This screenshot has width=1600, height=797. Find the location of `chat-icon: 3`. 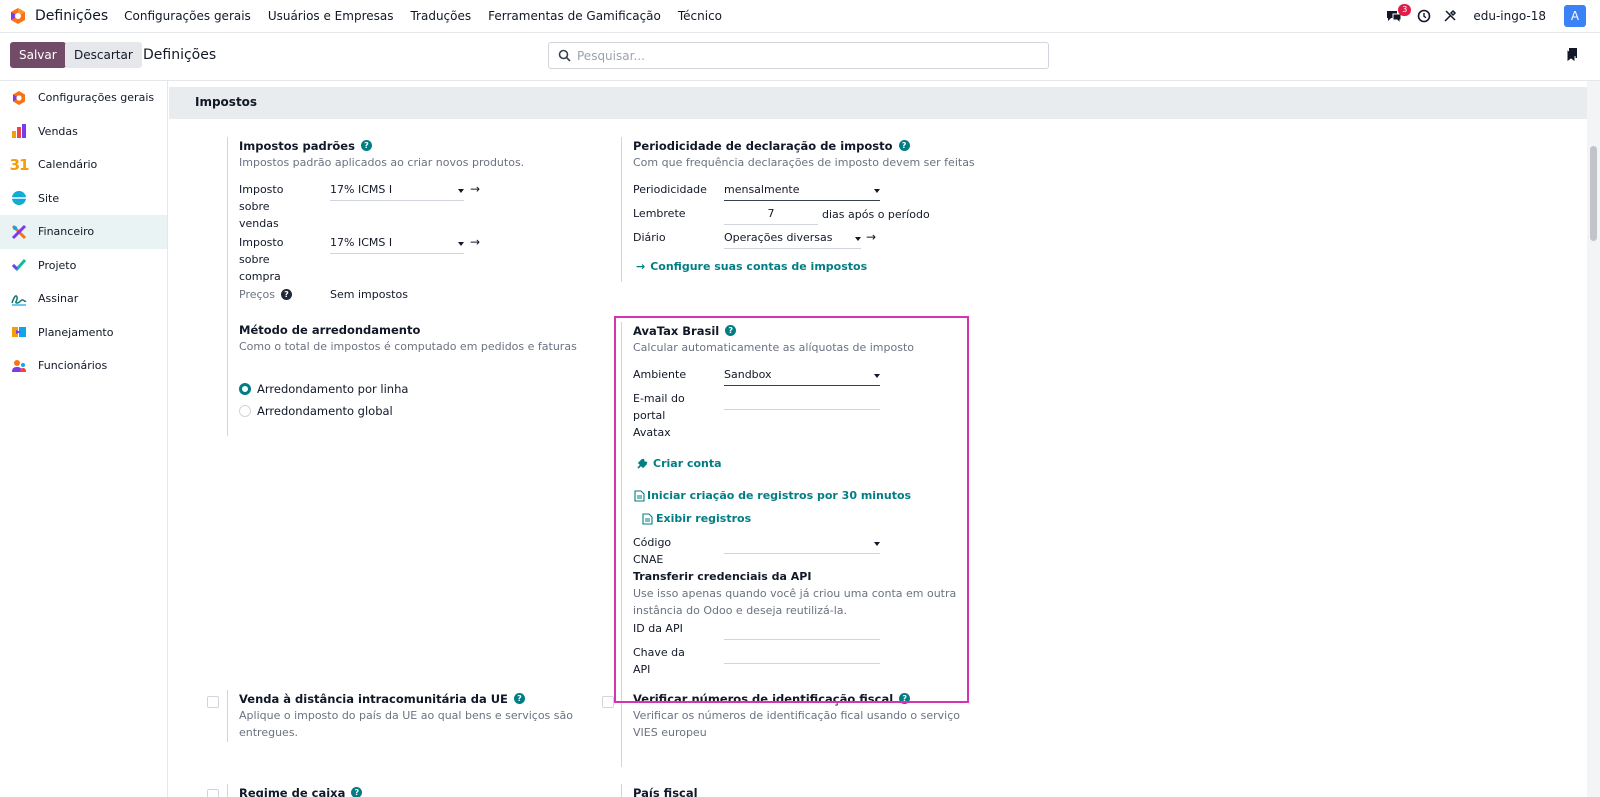

chat-icon: 3 is located at coordinates (1398, 15).